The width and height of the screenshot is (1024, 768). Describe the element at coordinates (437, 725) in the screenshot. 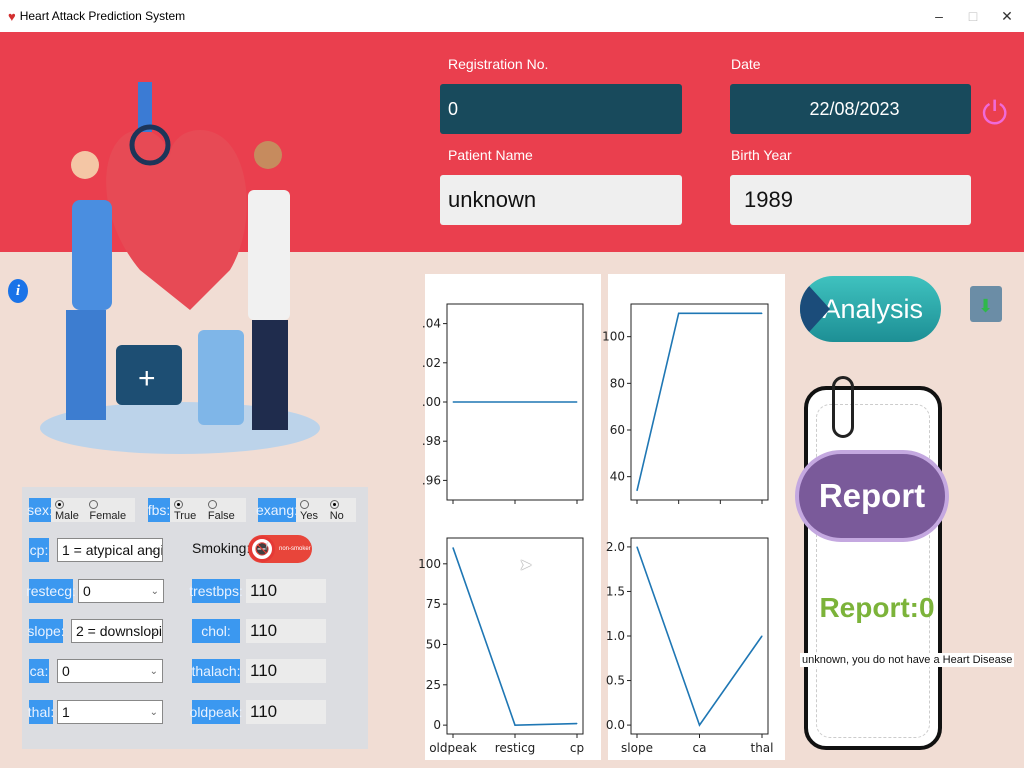

I see `y-tick-label: 0` at that location.